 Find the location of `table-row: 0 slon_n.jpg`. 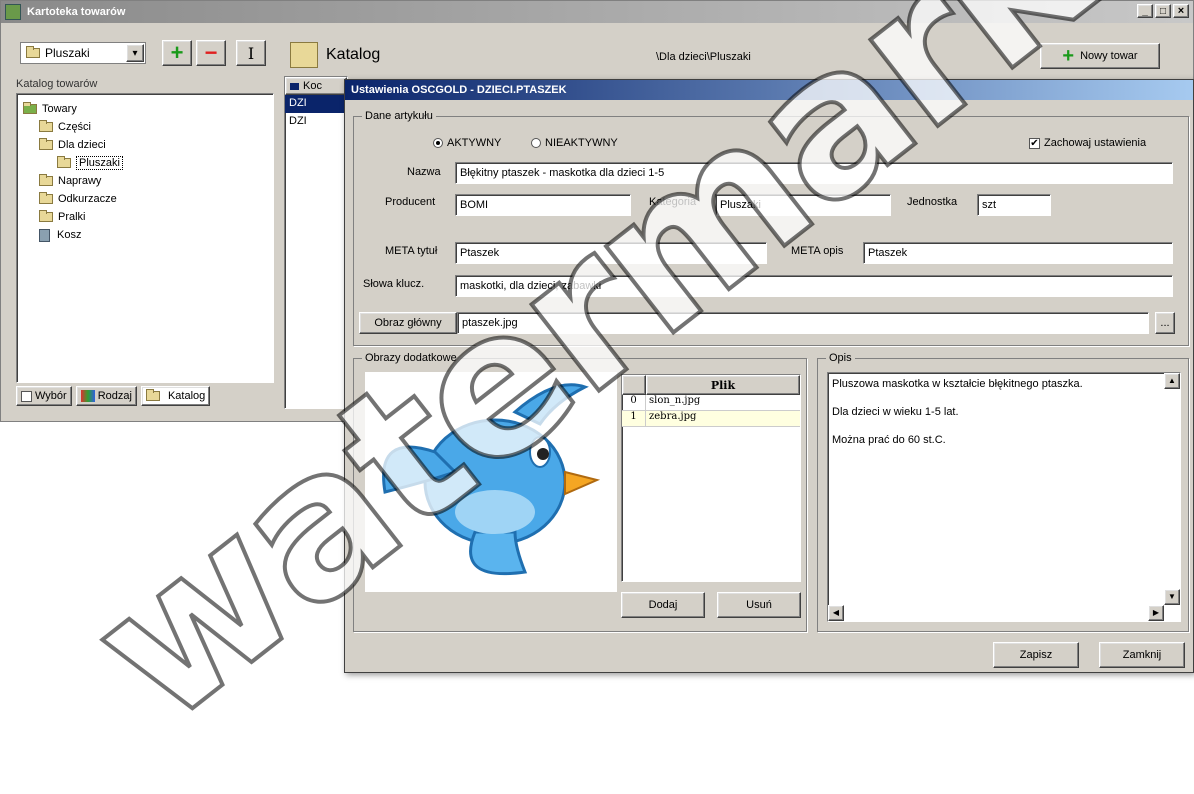

table-row: 0 slon_n.jpg is located at coordinates (711, 403).